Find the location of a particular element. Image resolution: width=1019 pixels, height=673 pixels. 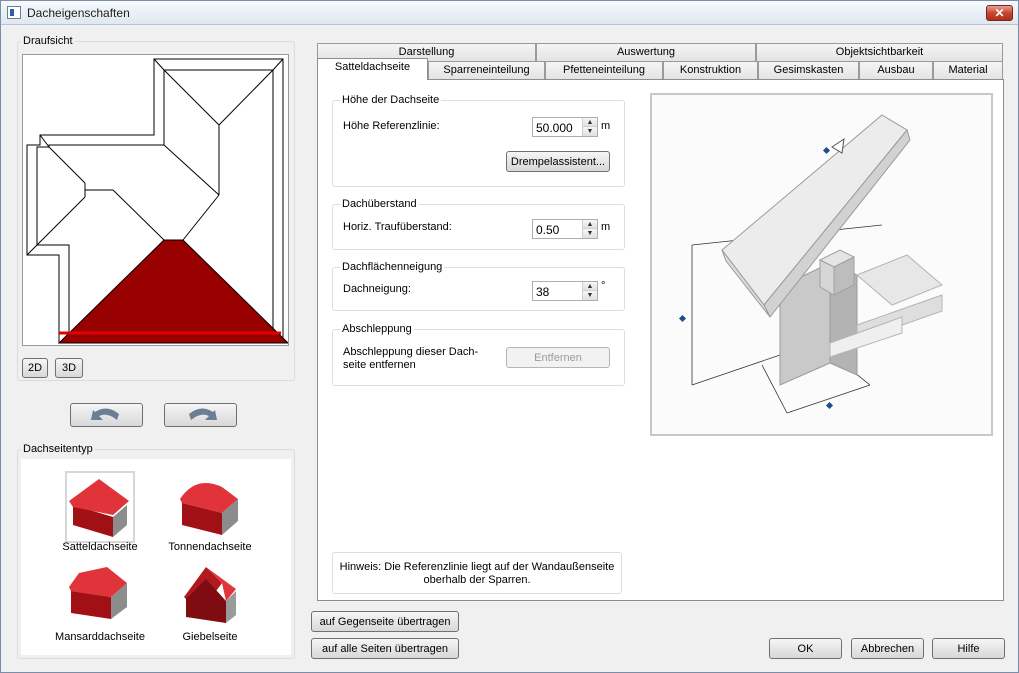

saddle-roof-icon is located at coordinates (99, 508).